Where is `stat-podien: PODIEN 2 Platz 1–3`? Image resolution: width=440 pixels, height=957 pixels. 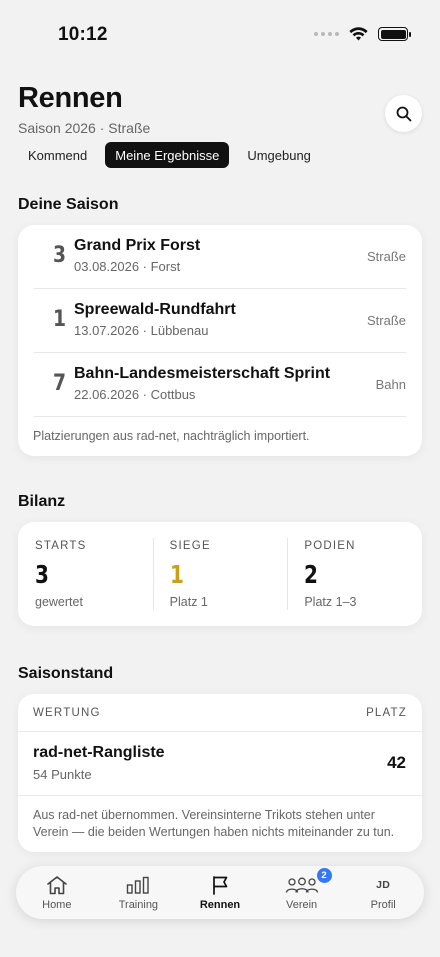
stat-podien: PODIEN 2 Platz 1–3 is located at coordinates (354, 574).